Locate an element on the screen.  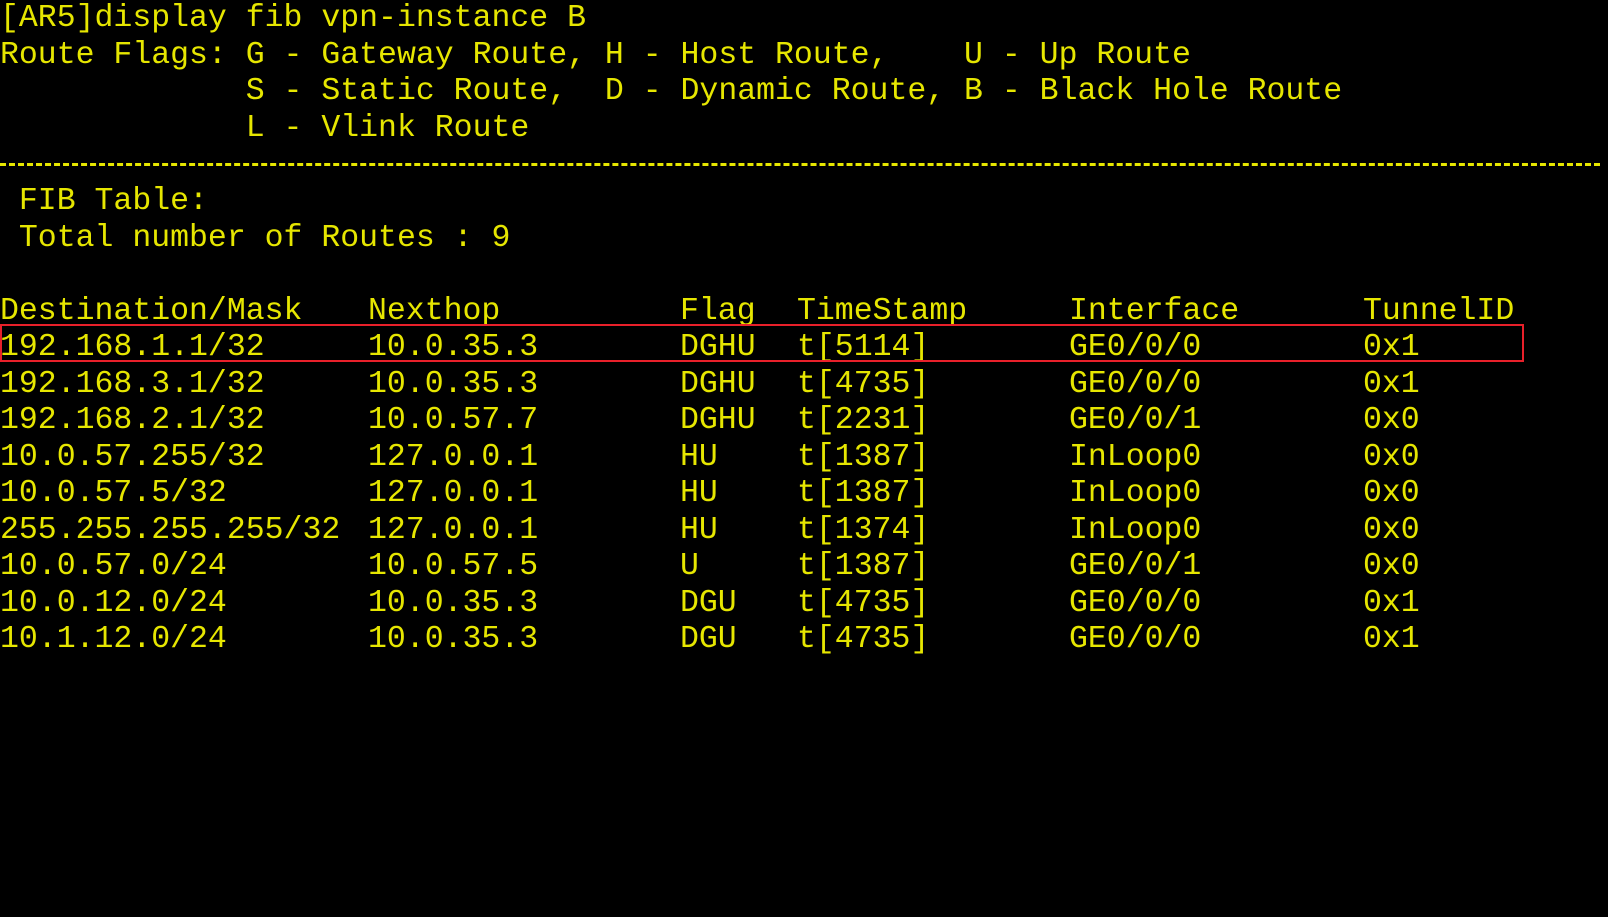
row-destination: 10.0.57.5/32 is located at coordinates (113, 493).